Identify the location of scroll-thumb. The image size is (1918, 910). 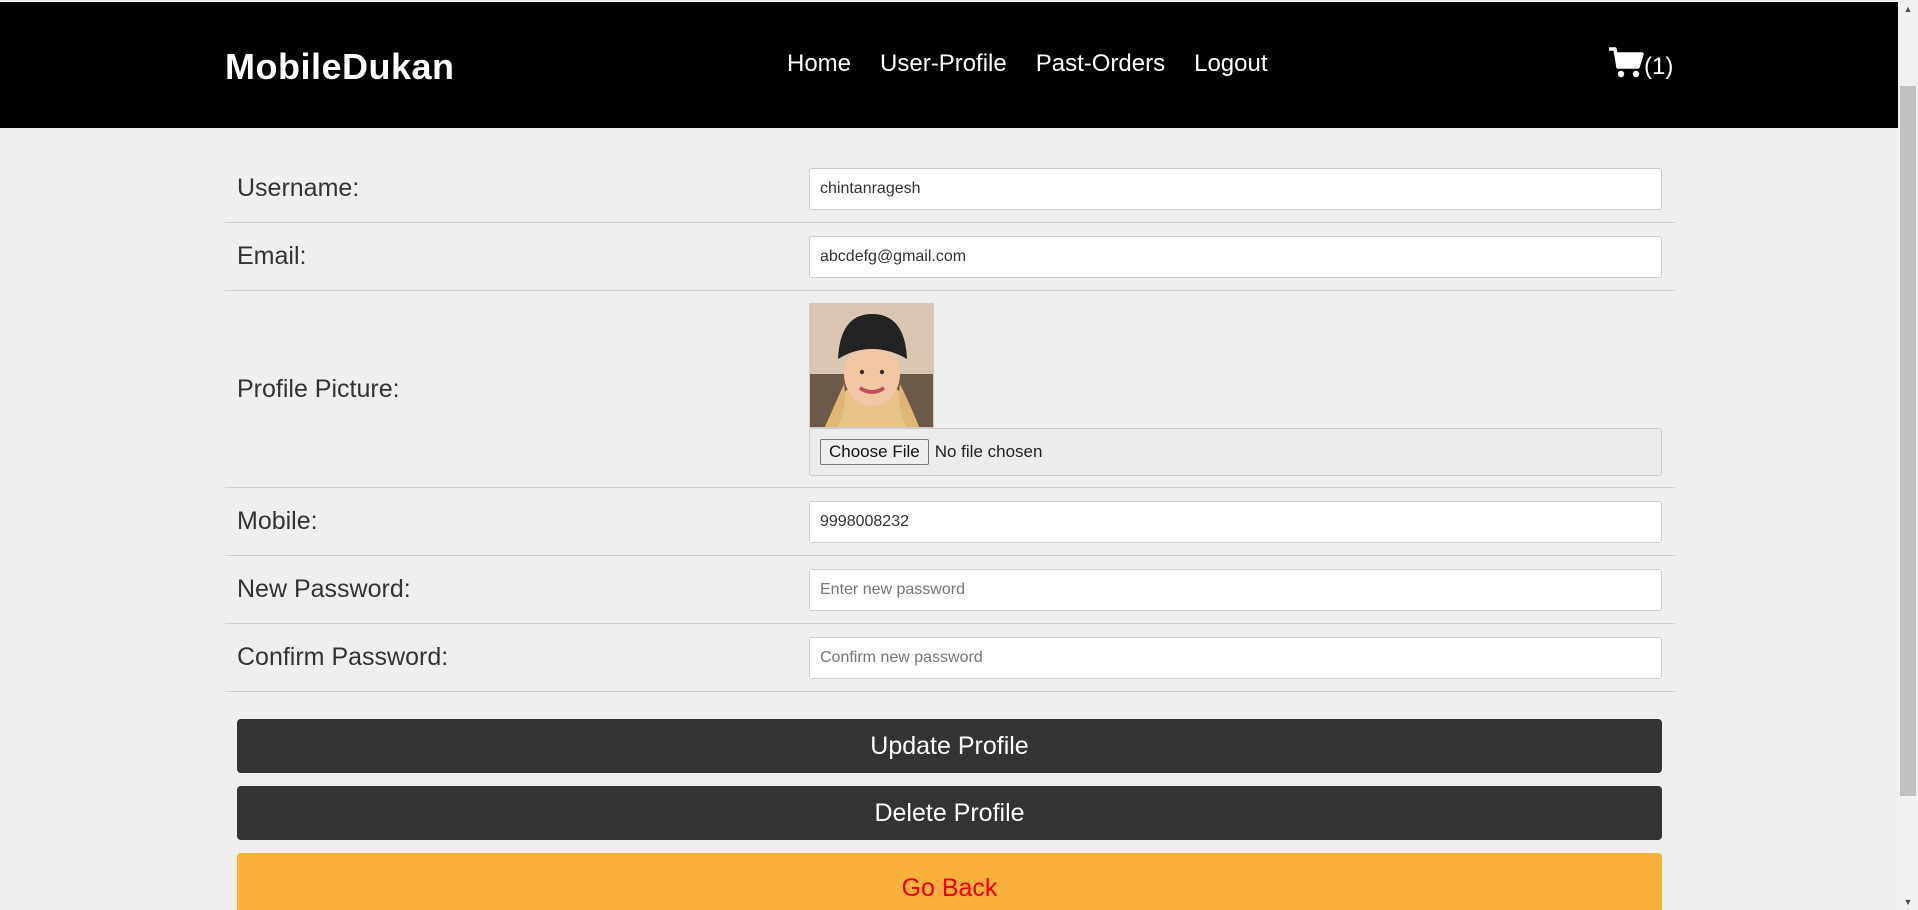
(1908, 441).